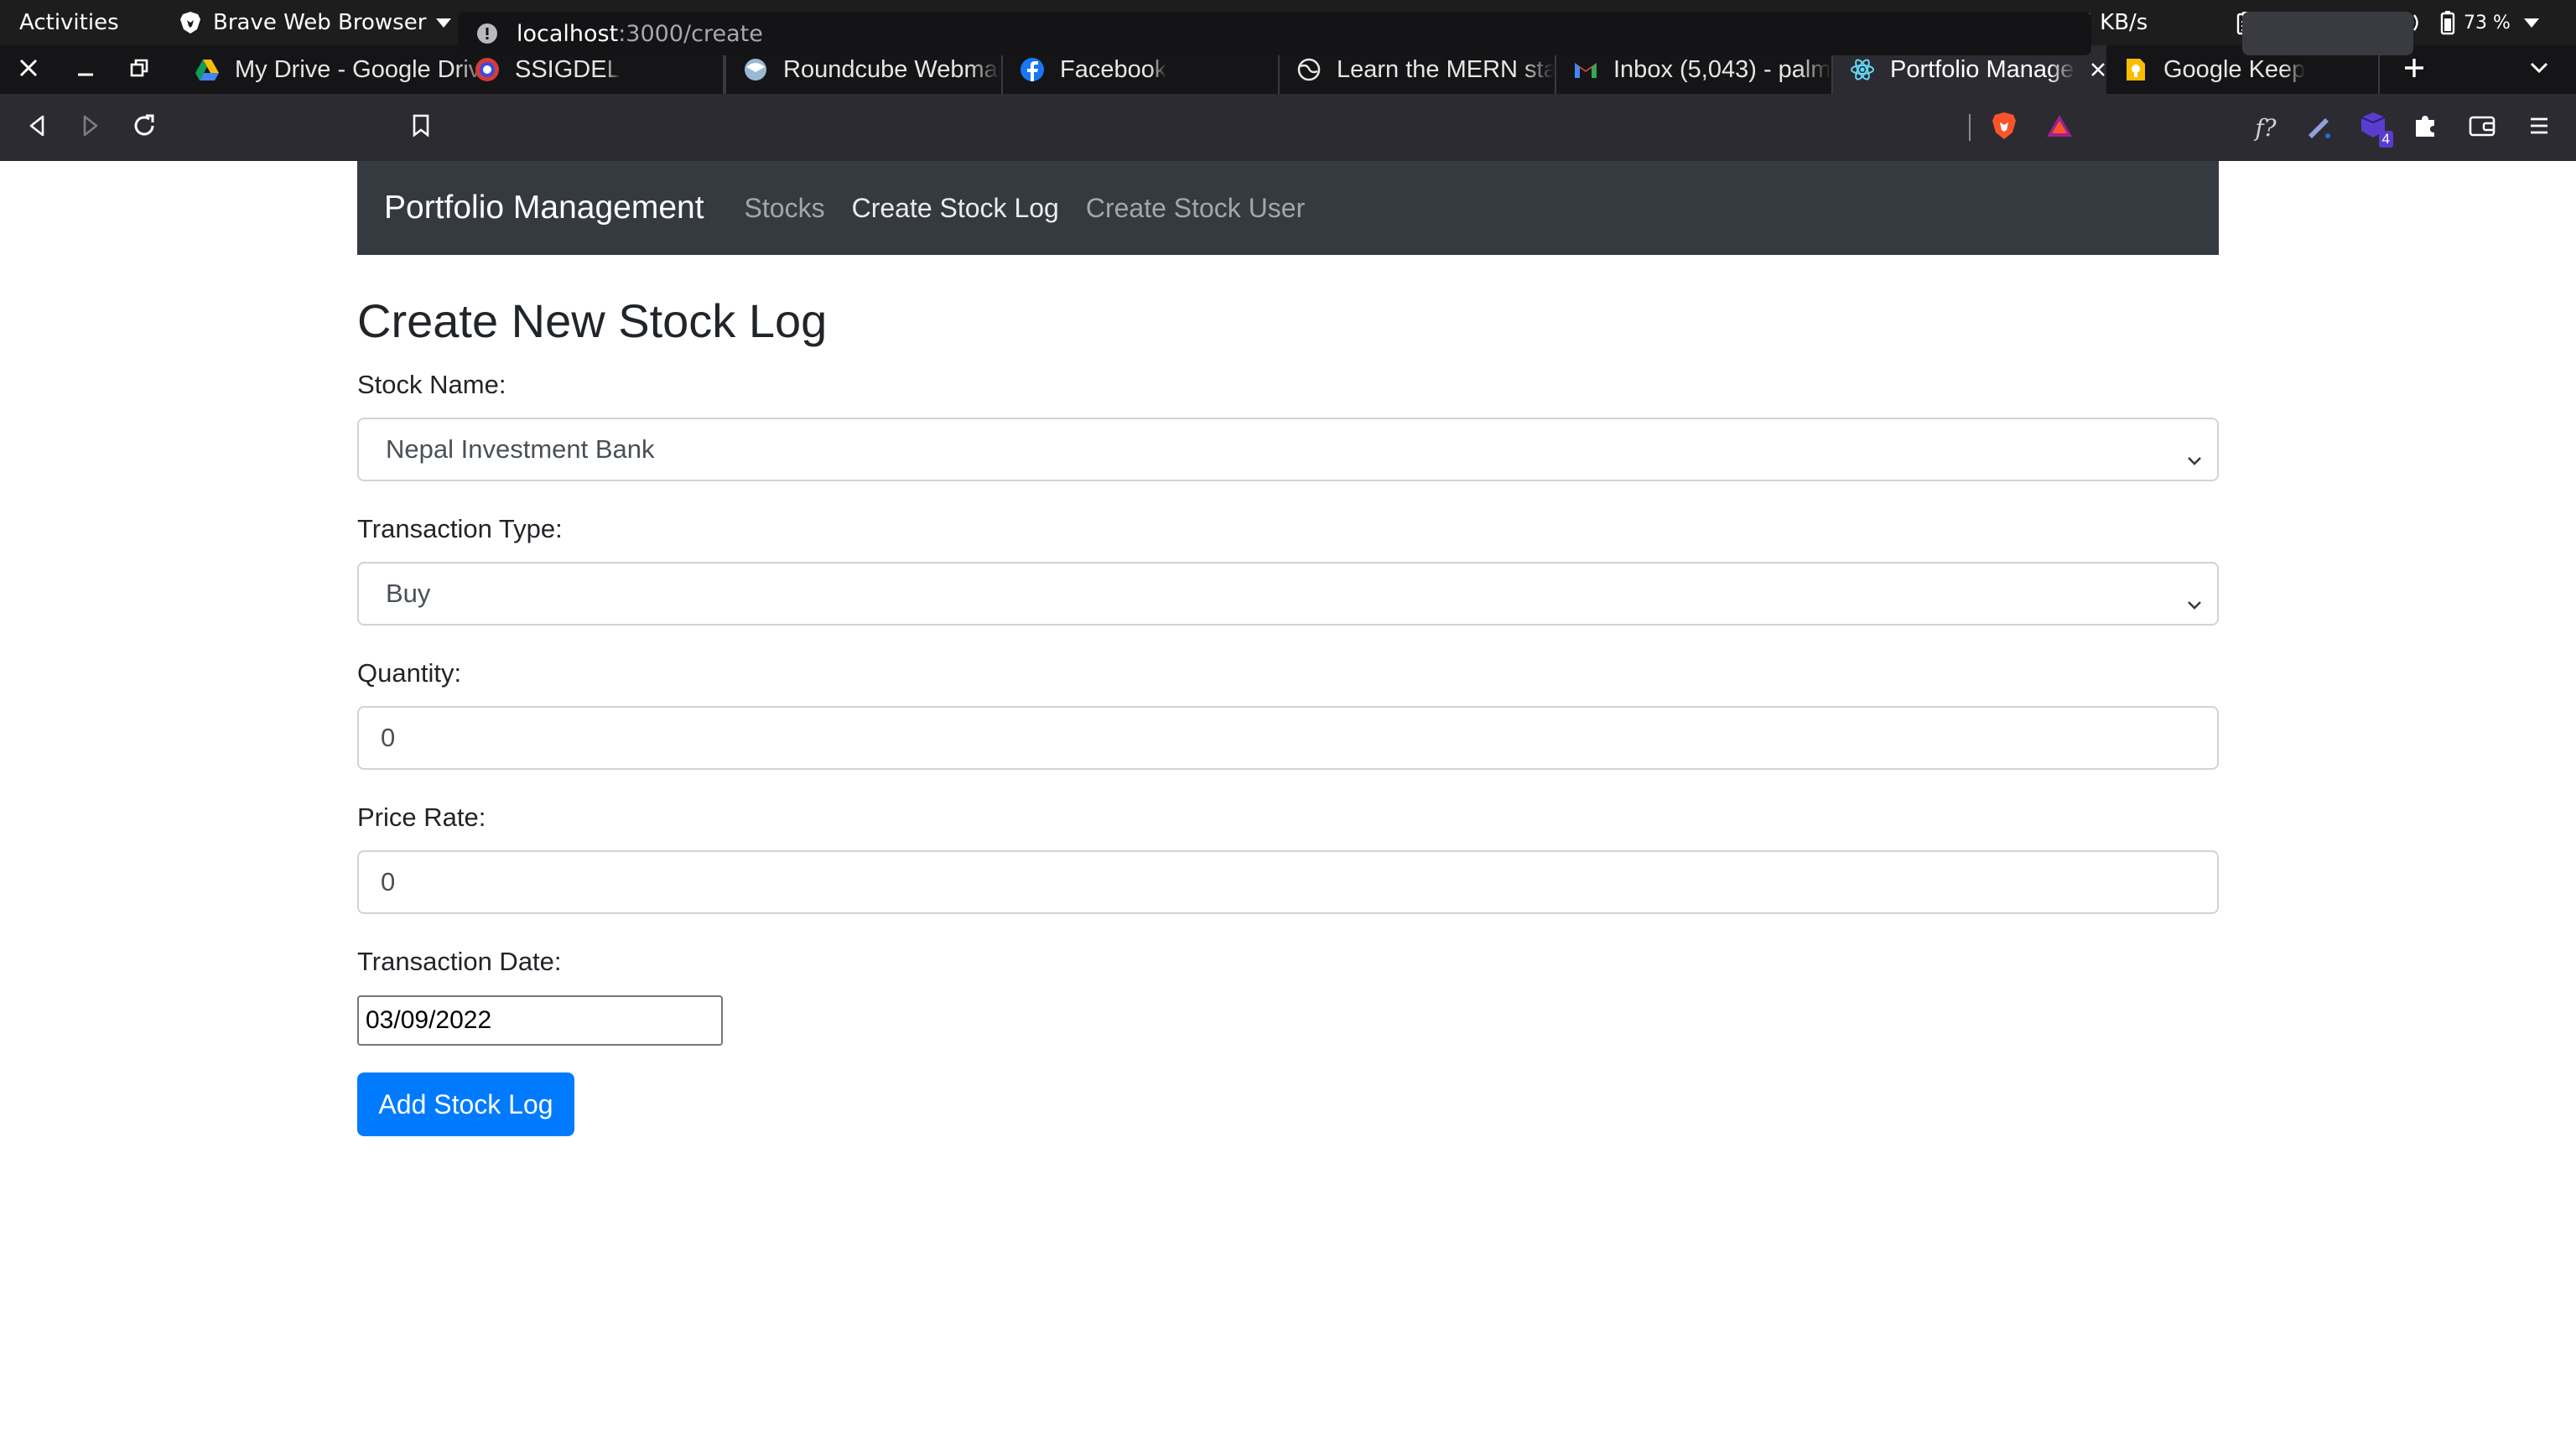 This screenshot has width=2576, height=1449. What do you see at coordinates (365, 69) in the screenshot?
I see `tab-title: My Drive - Google Drive` at bounding box center [365, 69].